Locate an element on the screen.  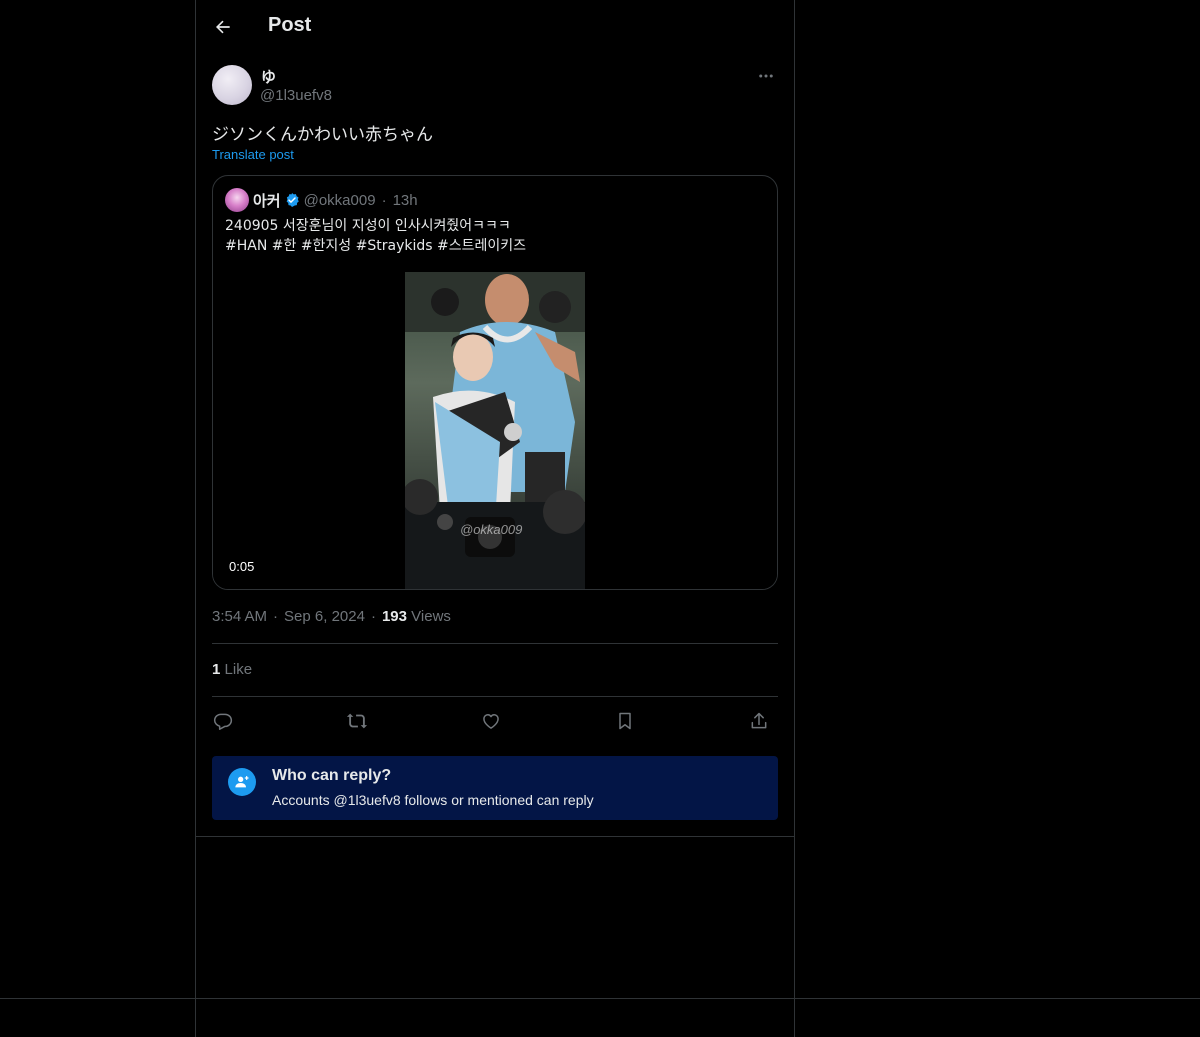
bookmark-icon is located at coordinates (625, 721).